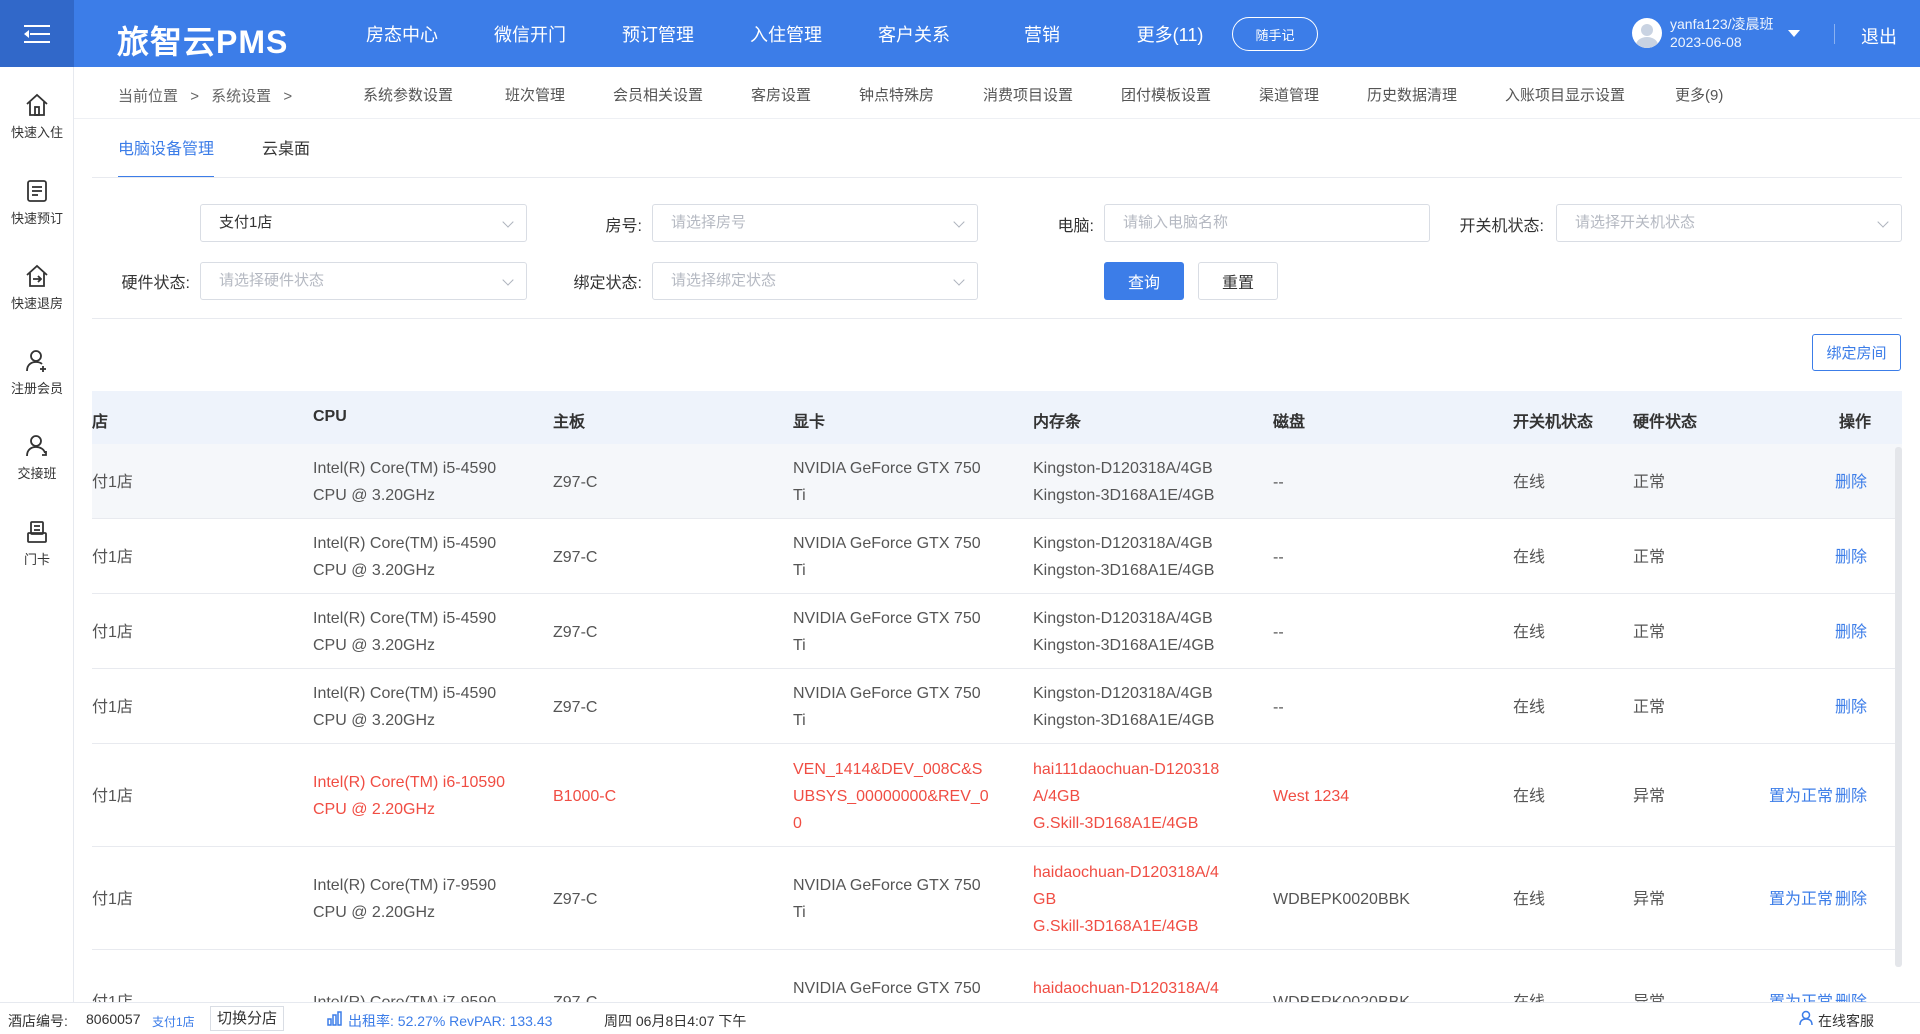 Image resolution: width=1920 pixels, height=1034 pixels. What do you see at coordinates (575, 996) in the screenshot?
I see `board-cell: Z97-C` at bounding box center [575, 996].